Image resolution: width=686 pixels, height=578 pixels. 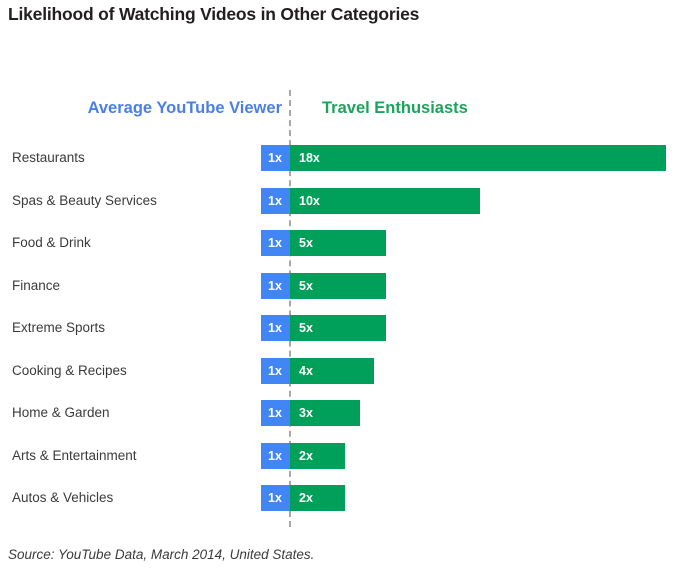 I want to click on category-label: Spas & Beauty Services, so click(x=84, y=200).